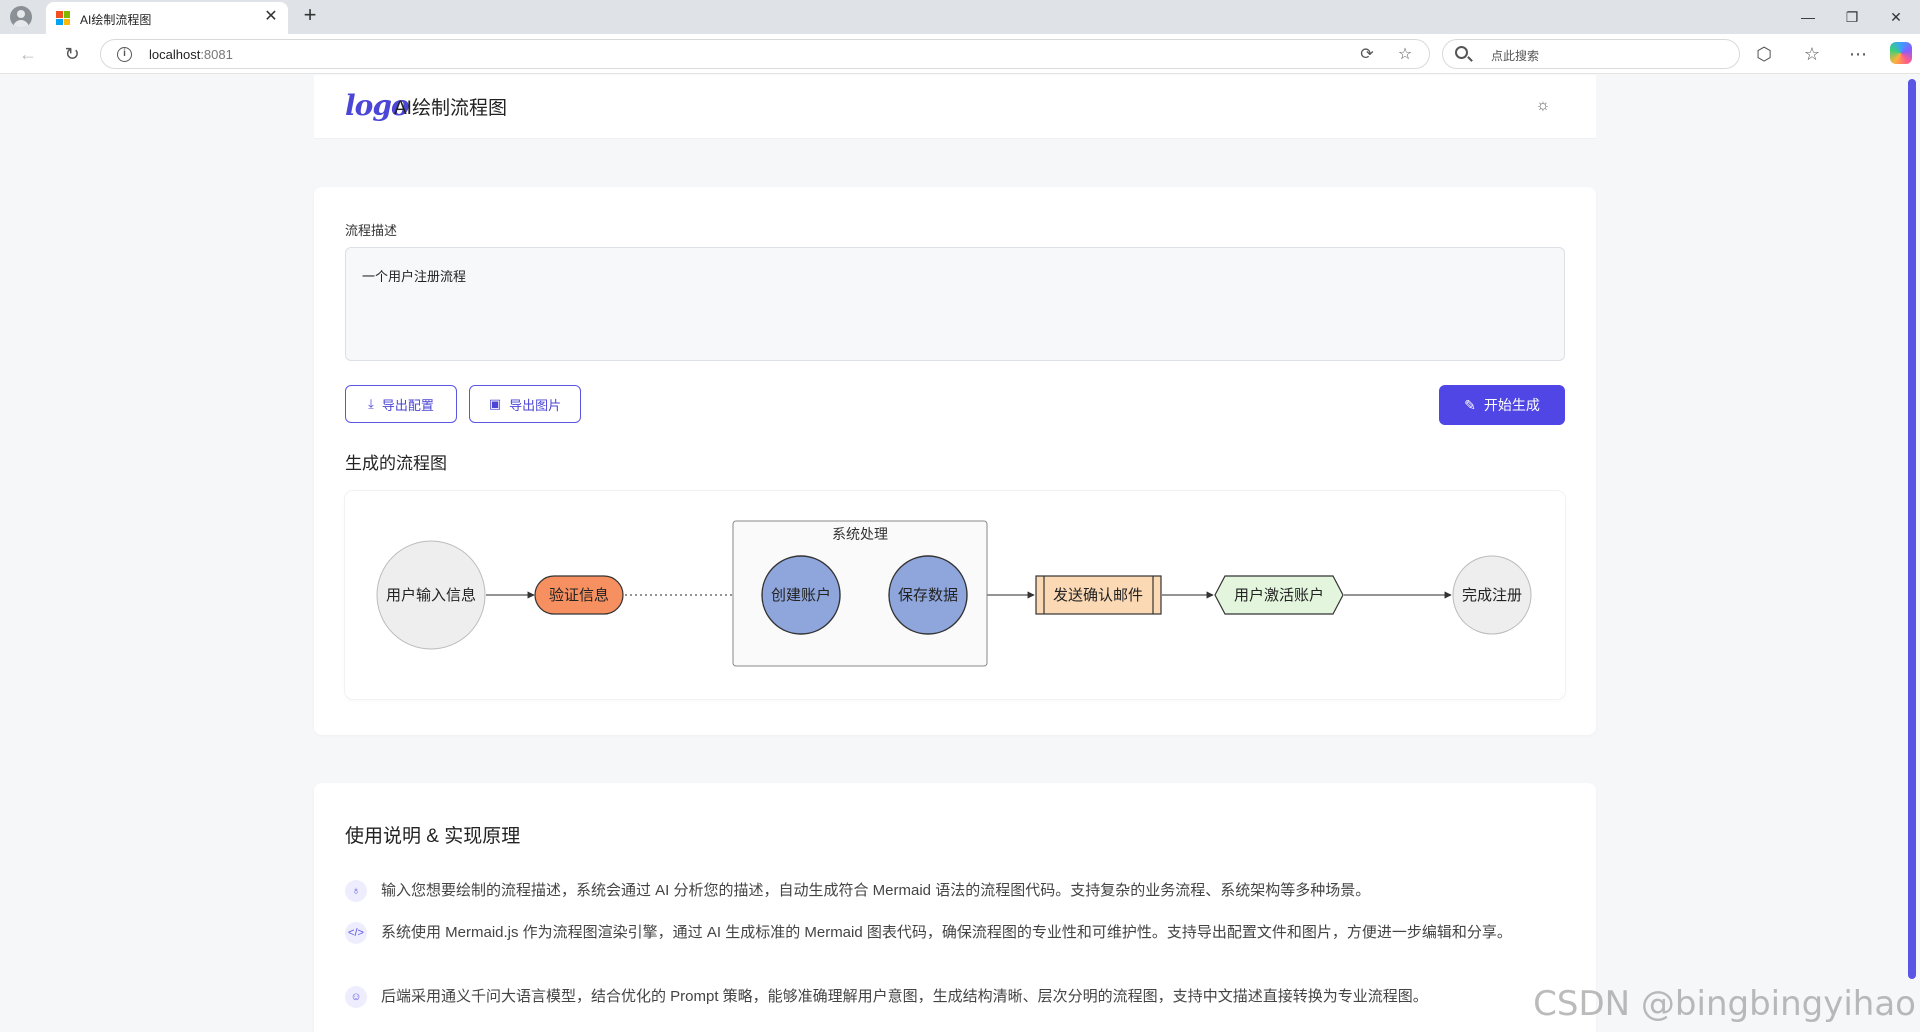 This screenshot has width=1920, height=1032. What do you see at coordinates (1543, 106) in the screenshot?
I see `theme-toggle-icon: ☼` at bounding box center [1543, 106].